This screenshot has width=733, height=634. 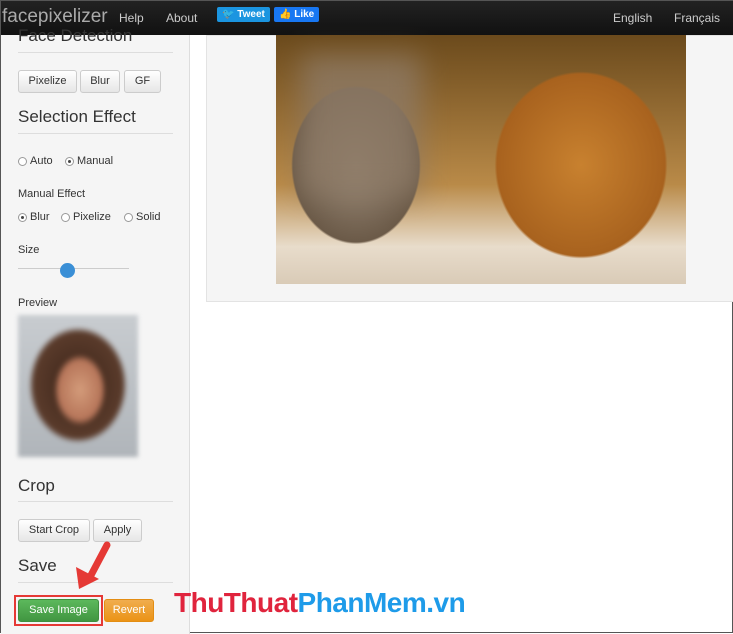 What do you see at coordinates (78, 386) in the screenshot?
I see `preview-image` at bounding box center [78, 386].